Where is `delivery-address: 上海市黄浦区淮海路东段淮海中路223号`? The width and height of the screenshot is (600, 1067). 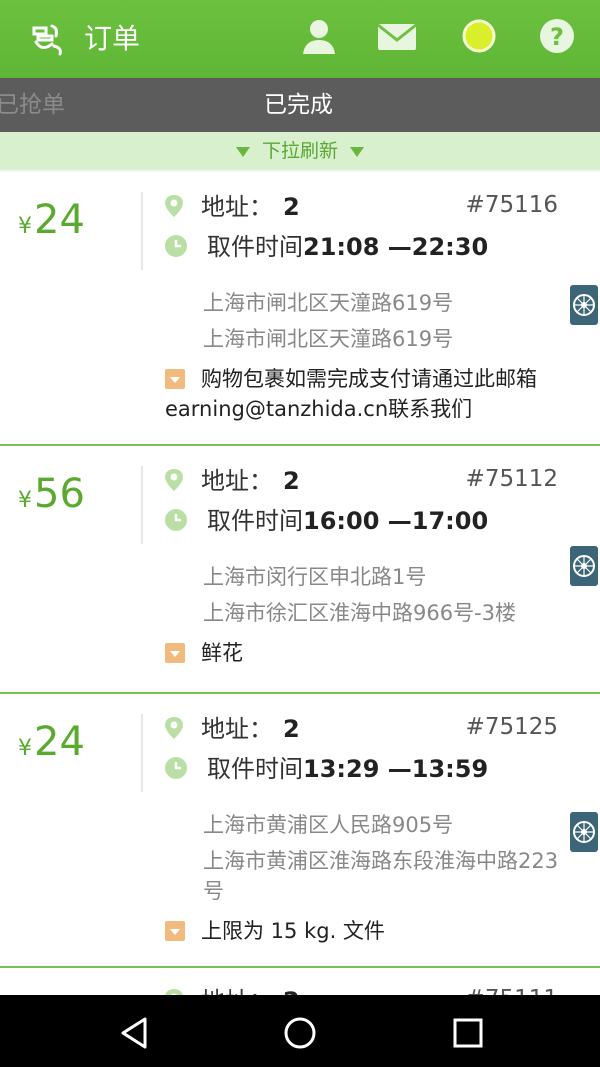
delivery-address: 上海市黄浦区淮海路东段淮海中路223号 is located at coordinates (381, 876).